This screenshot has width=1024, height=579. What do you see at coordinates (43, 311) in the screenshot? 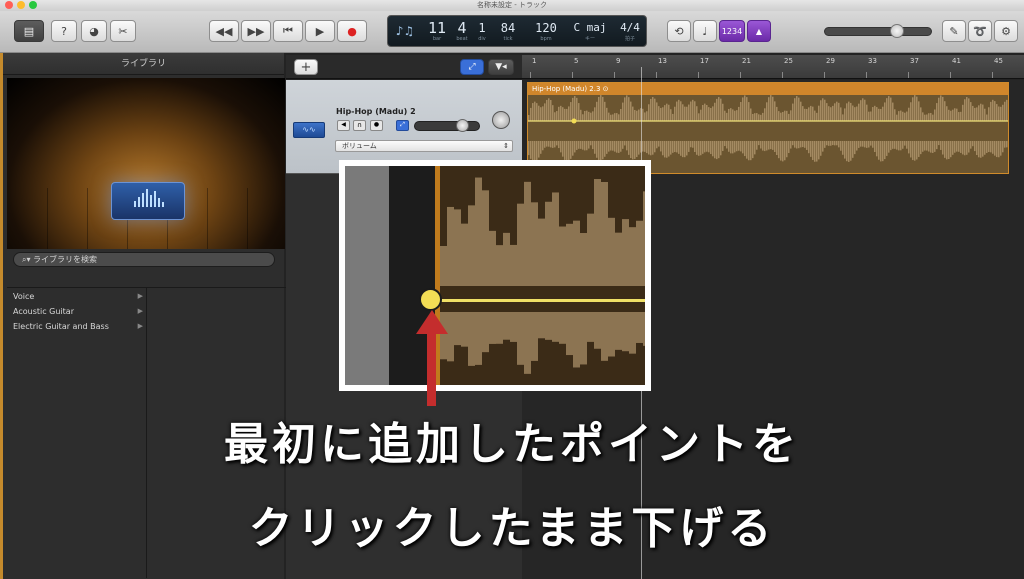
I see `library-item-label: Acoustic Guitar` at bounding box center [43, 311].